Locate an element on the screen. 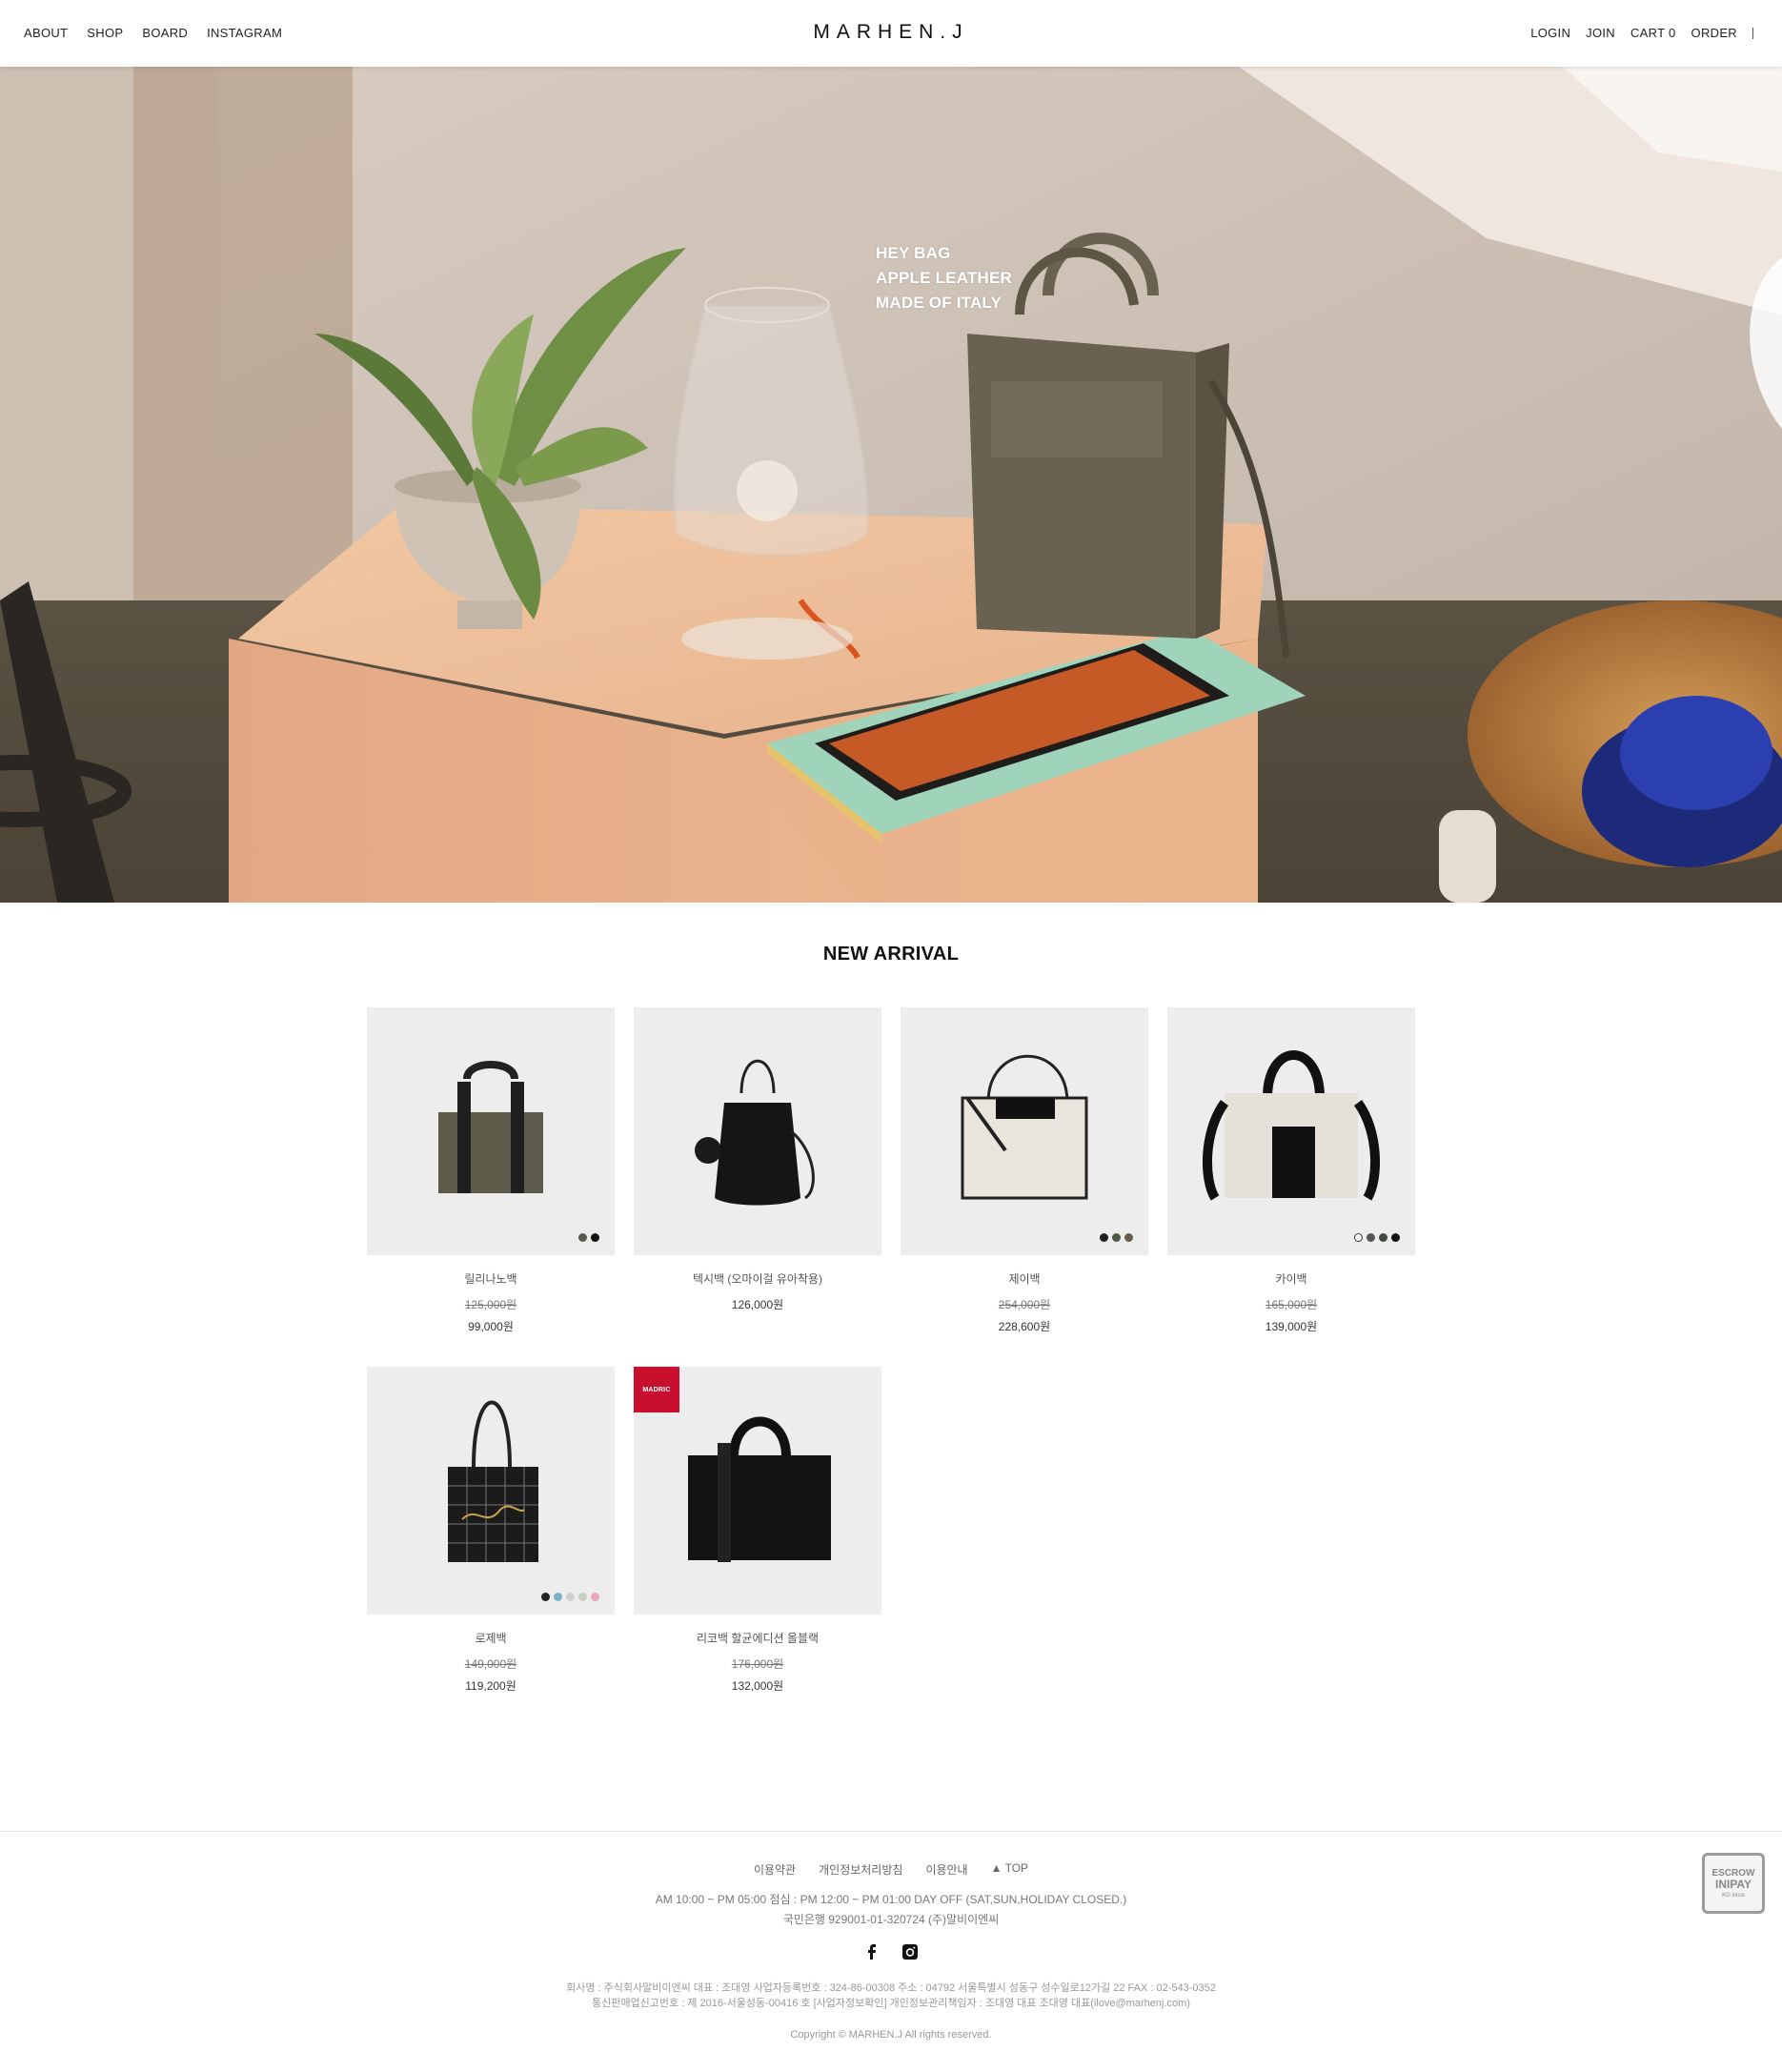 The image size is (1782, 2072). product-price: 132,000원 is located at coordinates (757, 1686).